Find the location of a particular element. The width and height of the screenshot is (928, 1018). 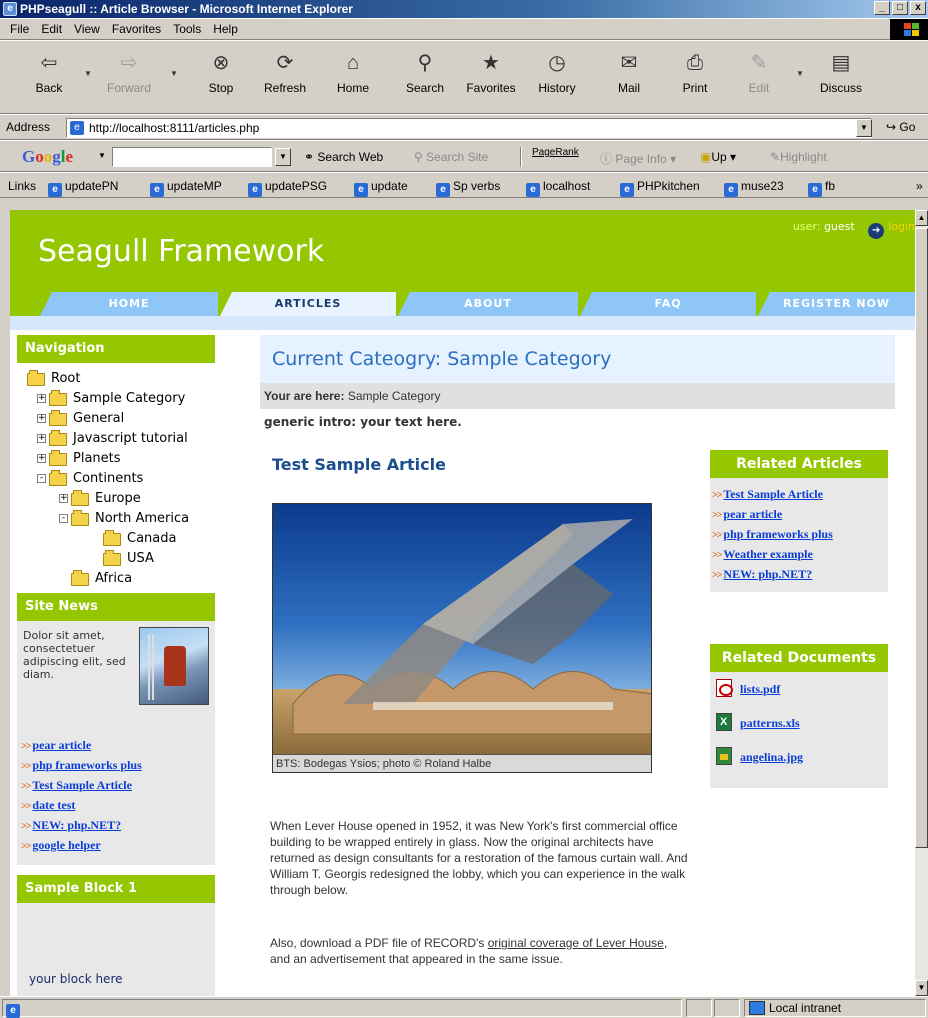

link-sp-verbs: e Sp verbs is located at coordinates (468, 188).